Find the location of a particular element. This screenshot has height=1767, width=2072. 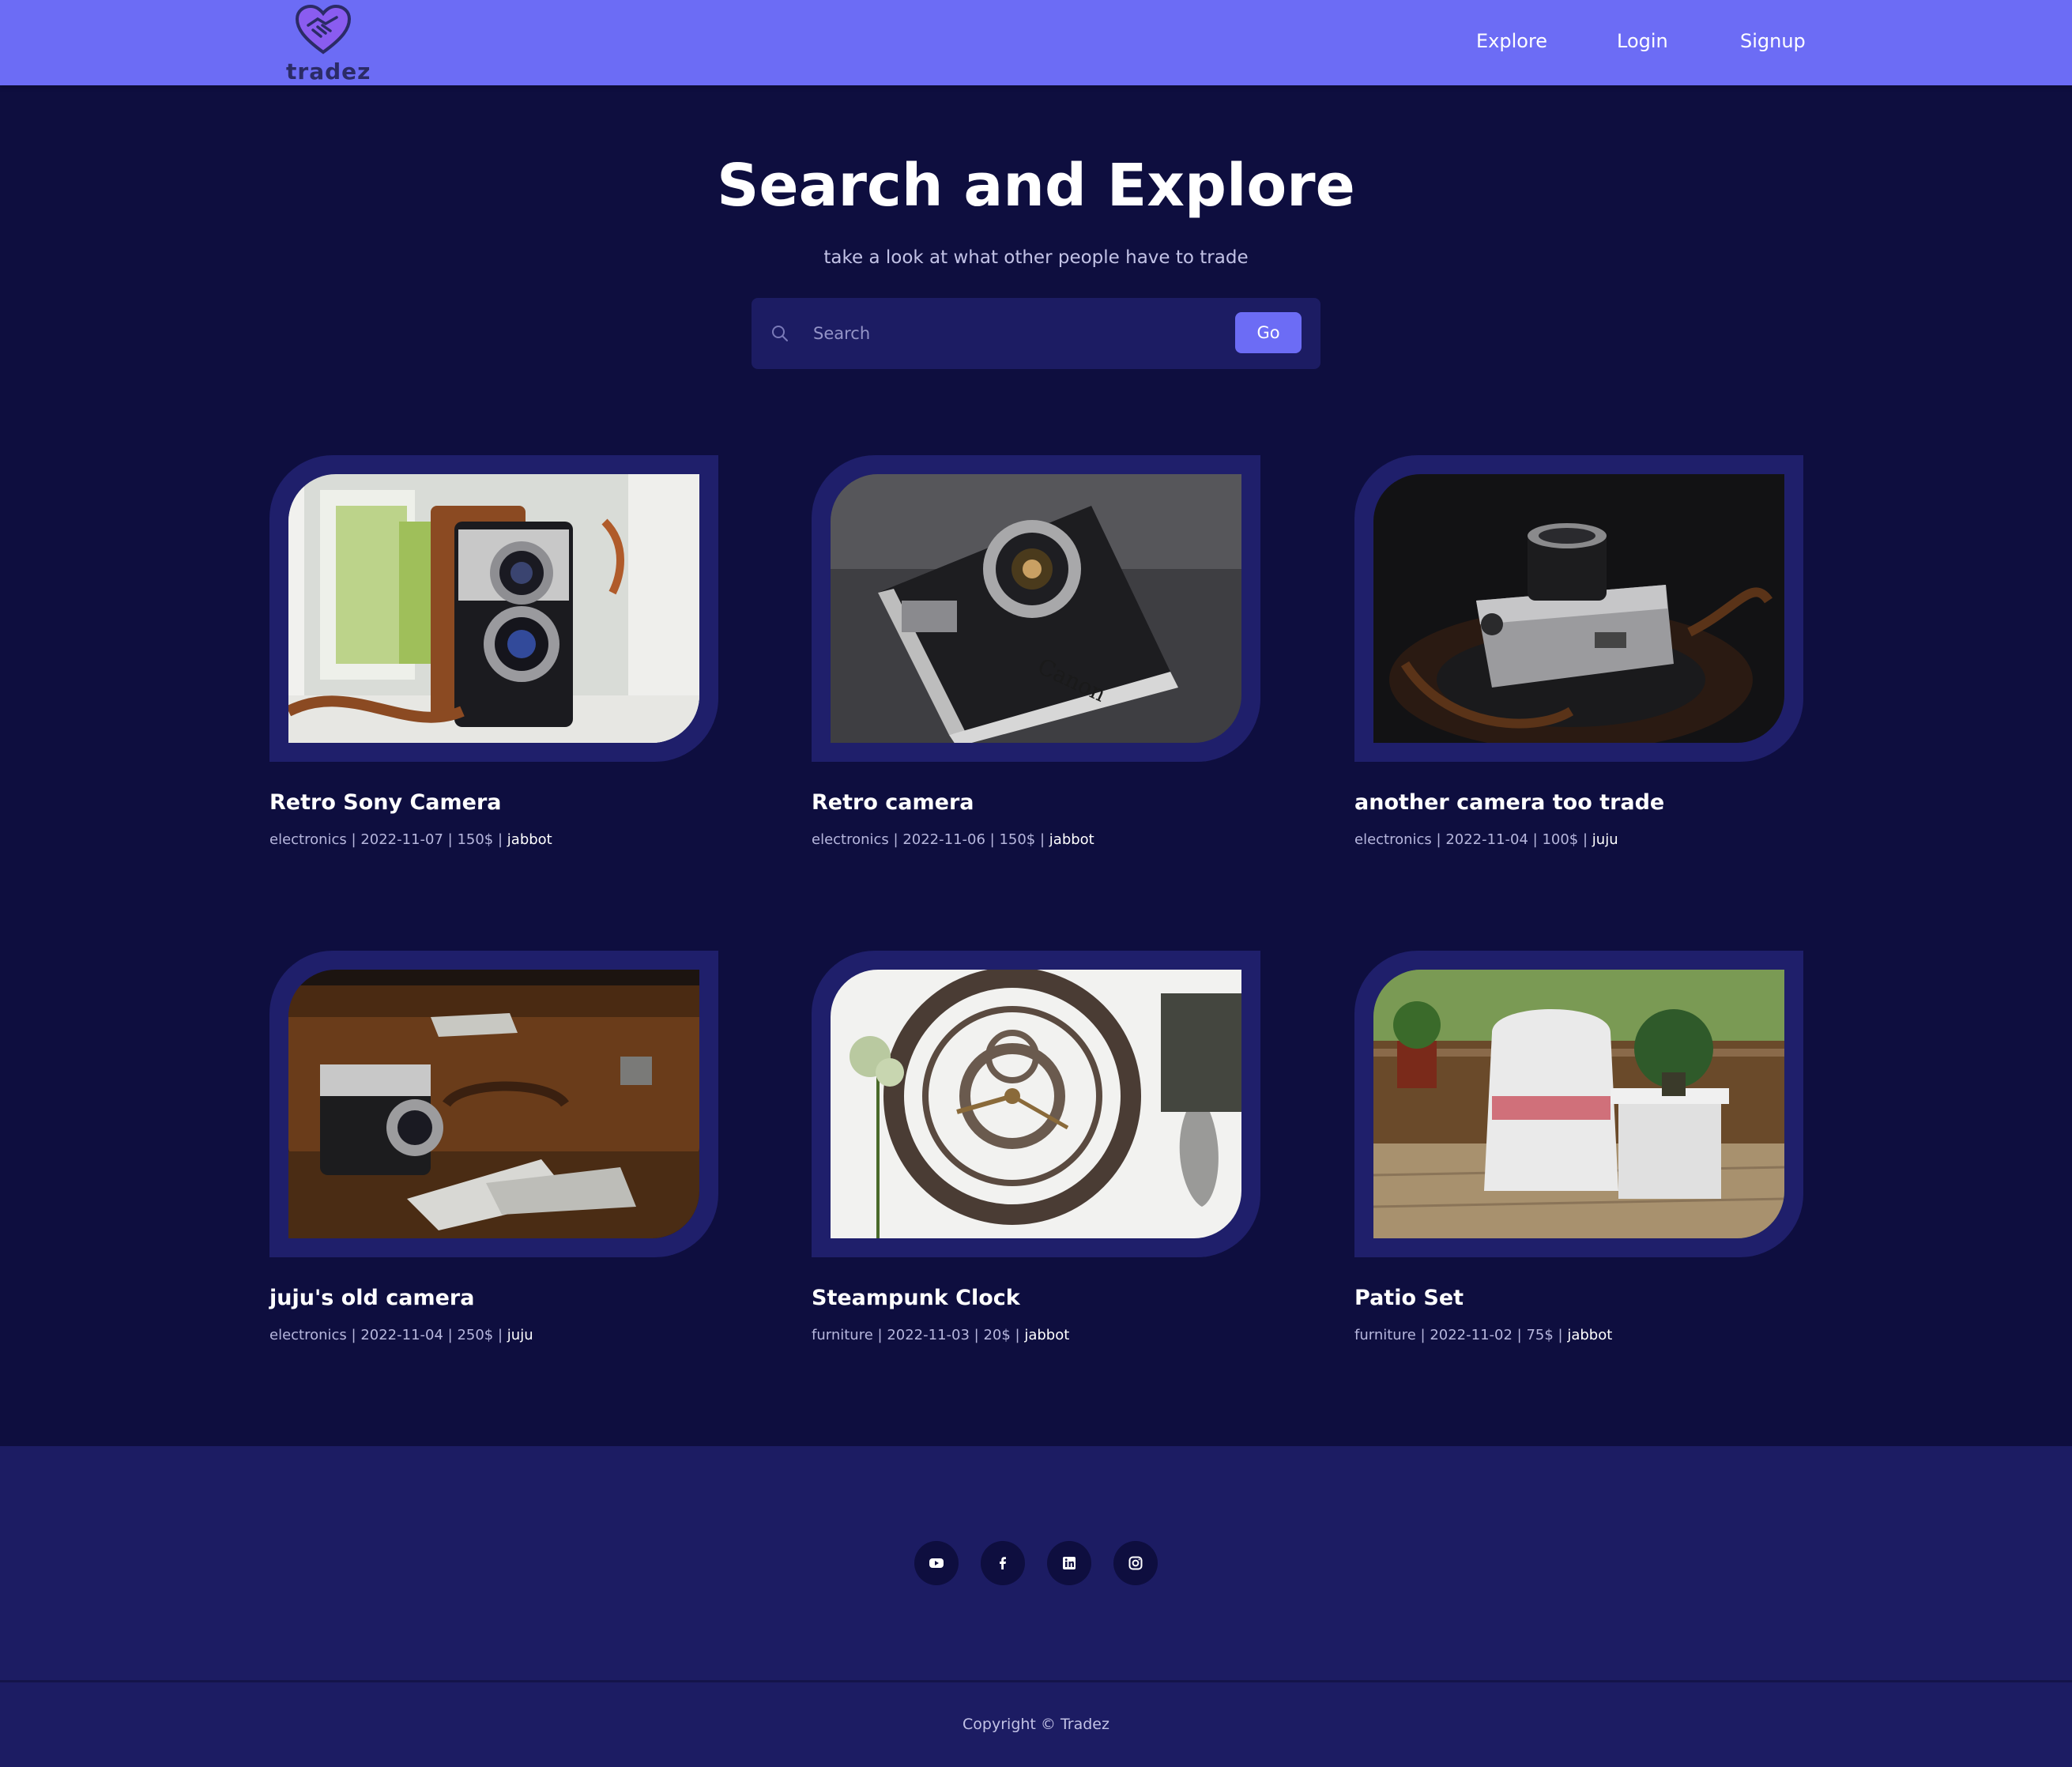

facebook-icon is located at coordinates (1003, 1563).